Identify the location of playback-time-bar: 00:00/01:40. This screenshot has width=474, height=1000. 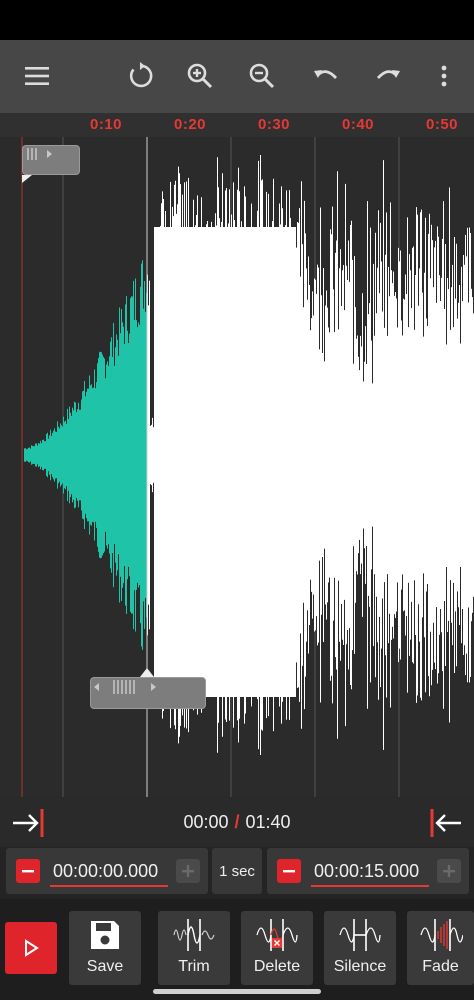
(237, 822).